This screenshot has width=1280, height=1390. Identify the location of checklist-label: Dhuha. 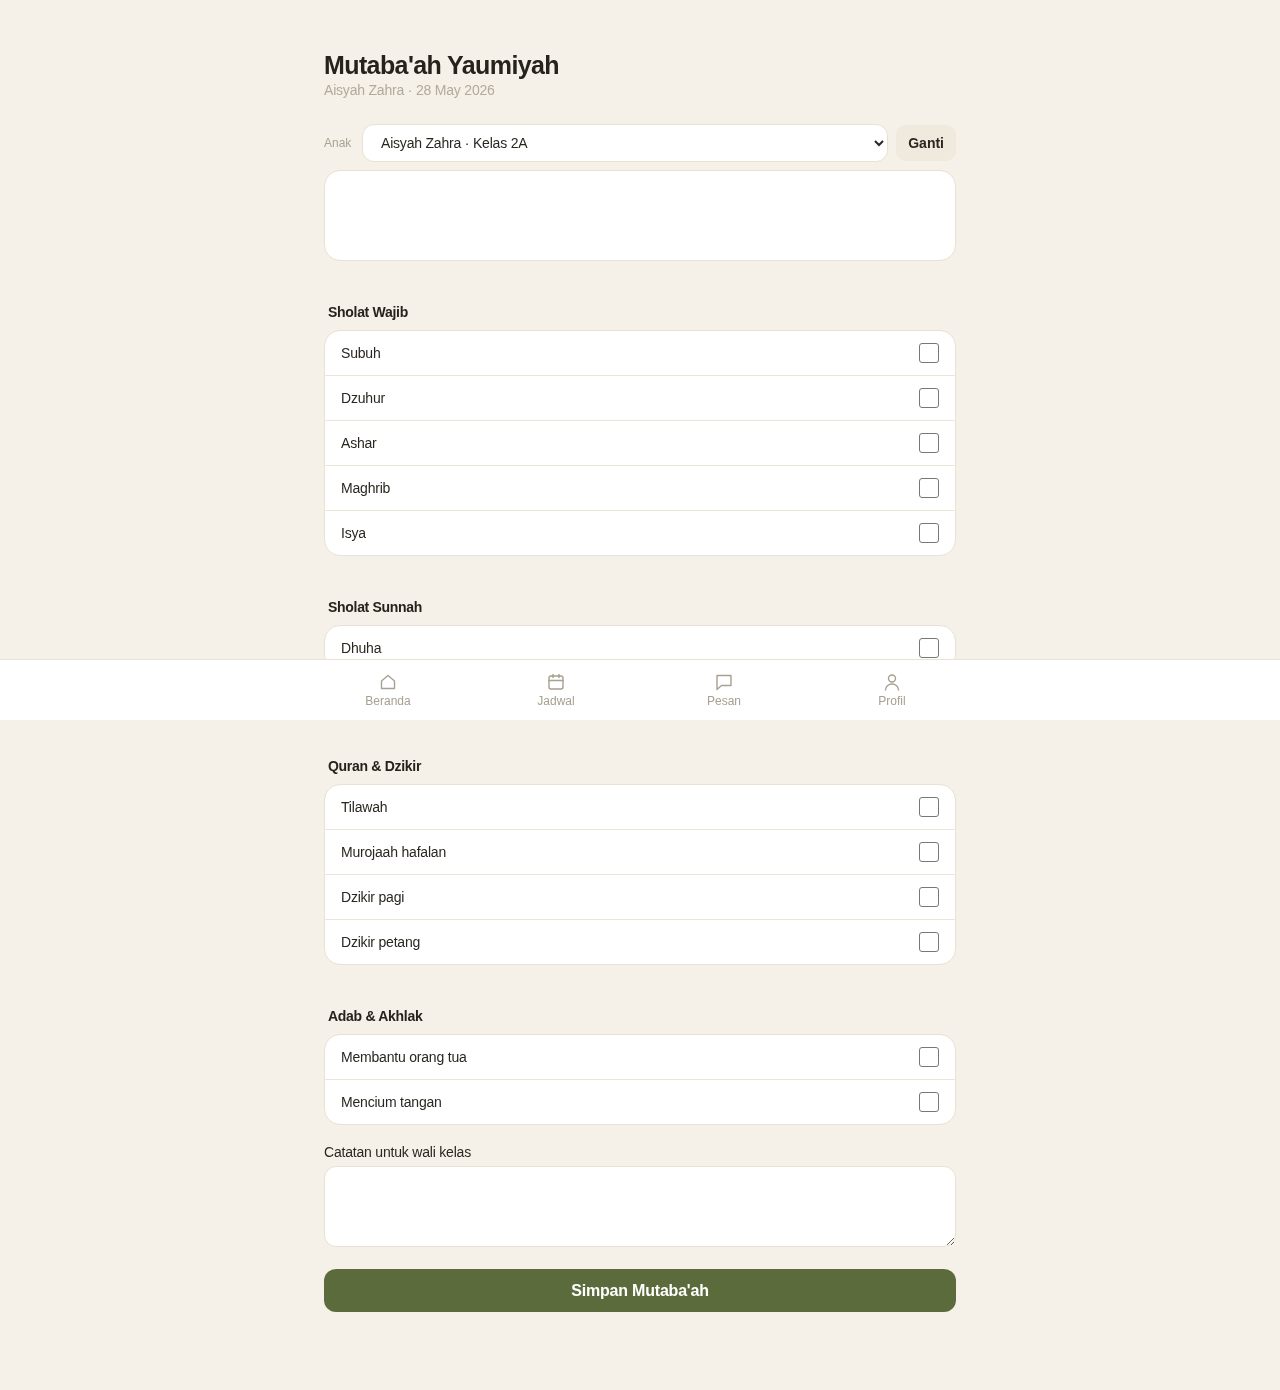
(361, 648).